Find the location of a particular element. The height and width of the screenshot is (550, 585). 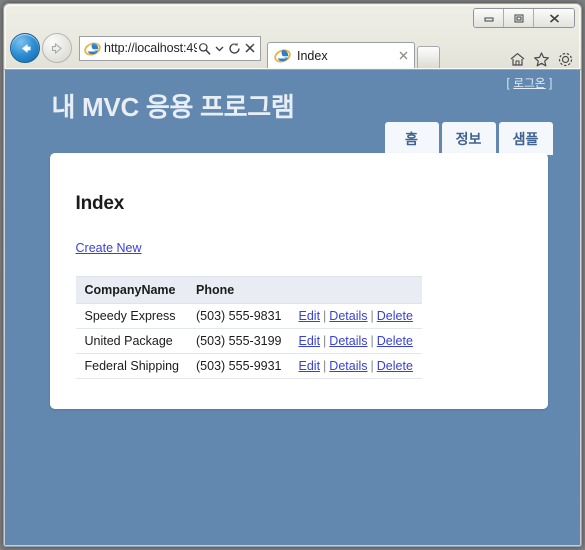

tools-gear-icon is located at coordinates (565, 59).